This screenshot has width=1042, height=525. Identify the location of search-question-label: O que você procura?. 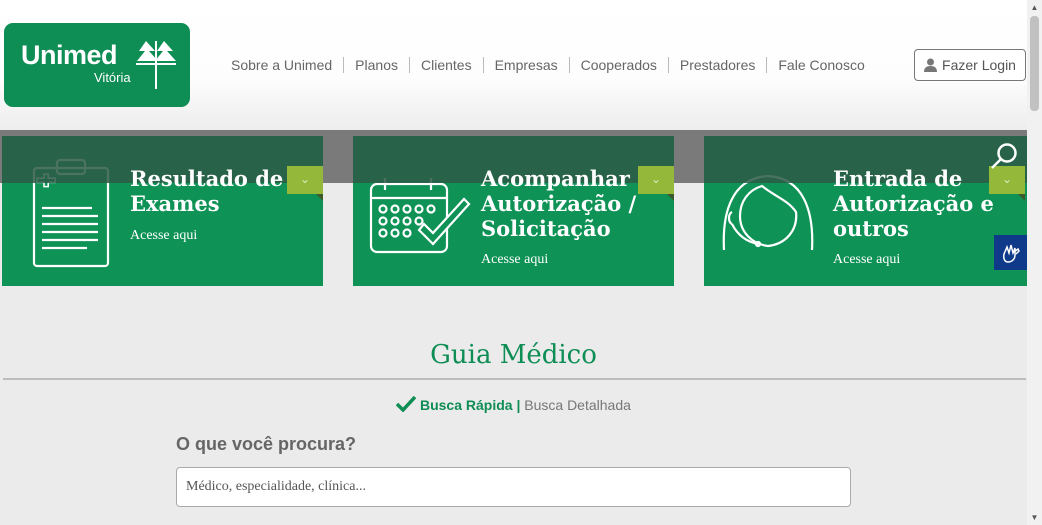
(266, 444).